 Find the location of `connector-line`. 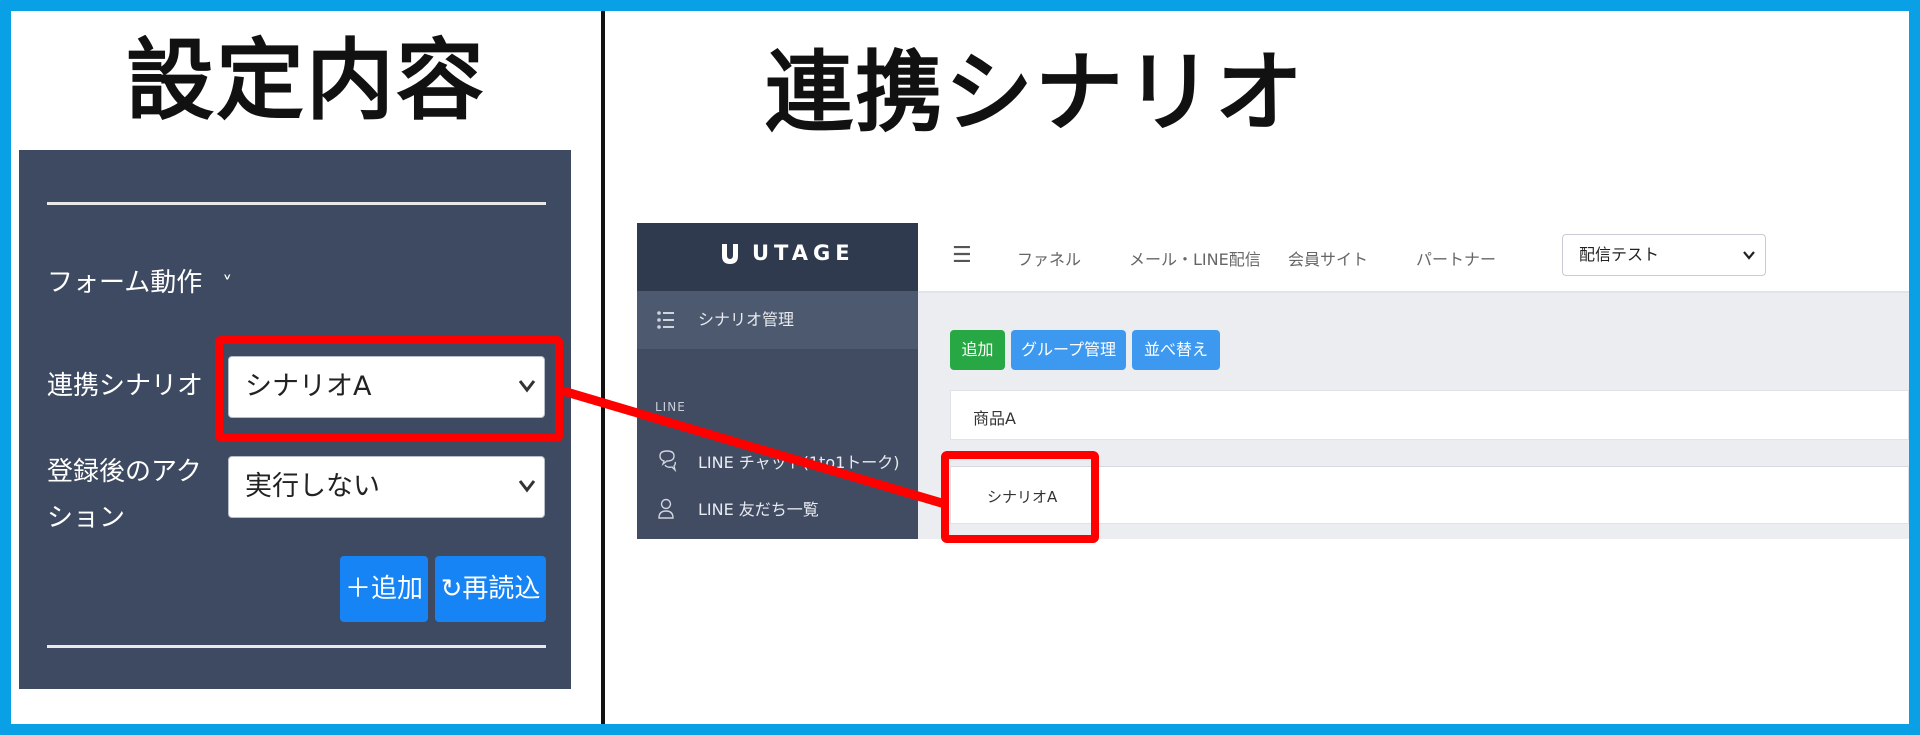

connector-line is located at coordinates (754, 447).